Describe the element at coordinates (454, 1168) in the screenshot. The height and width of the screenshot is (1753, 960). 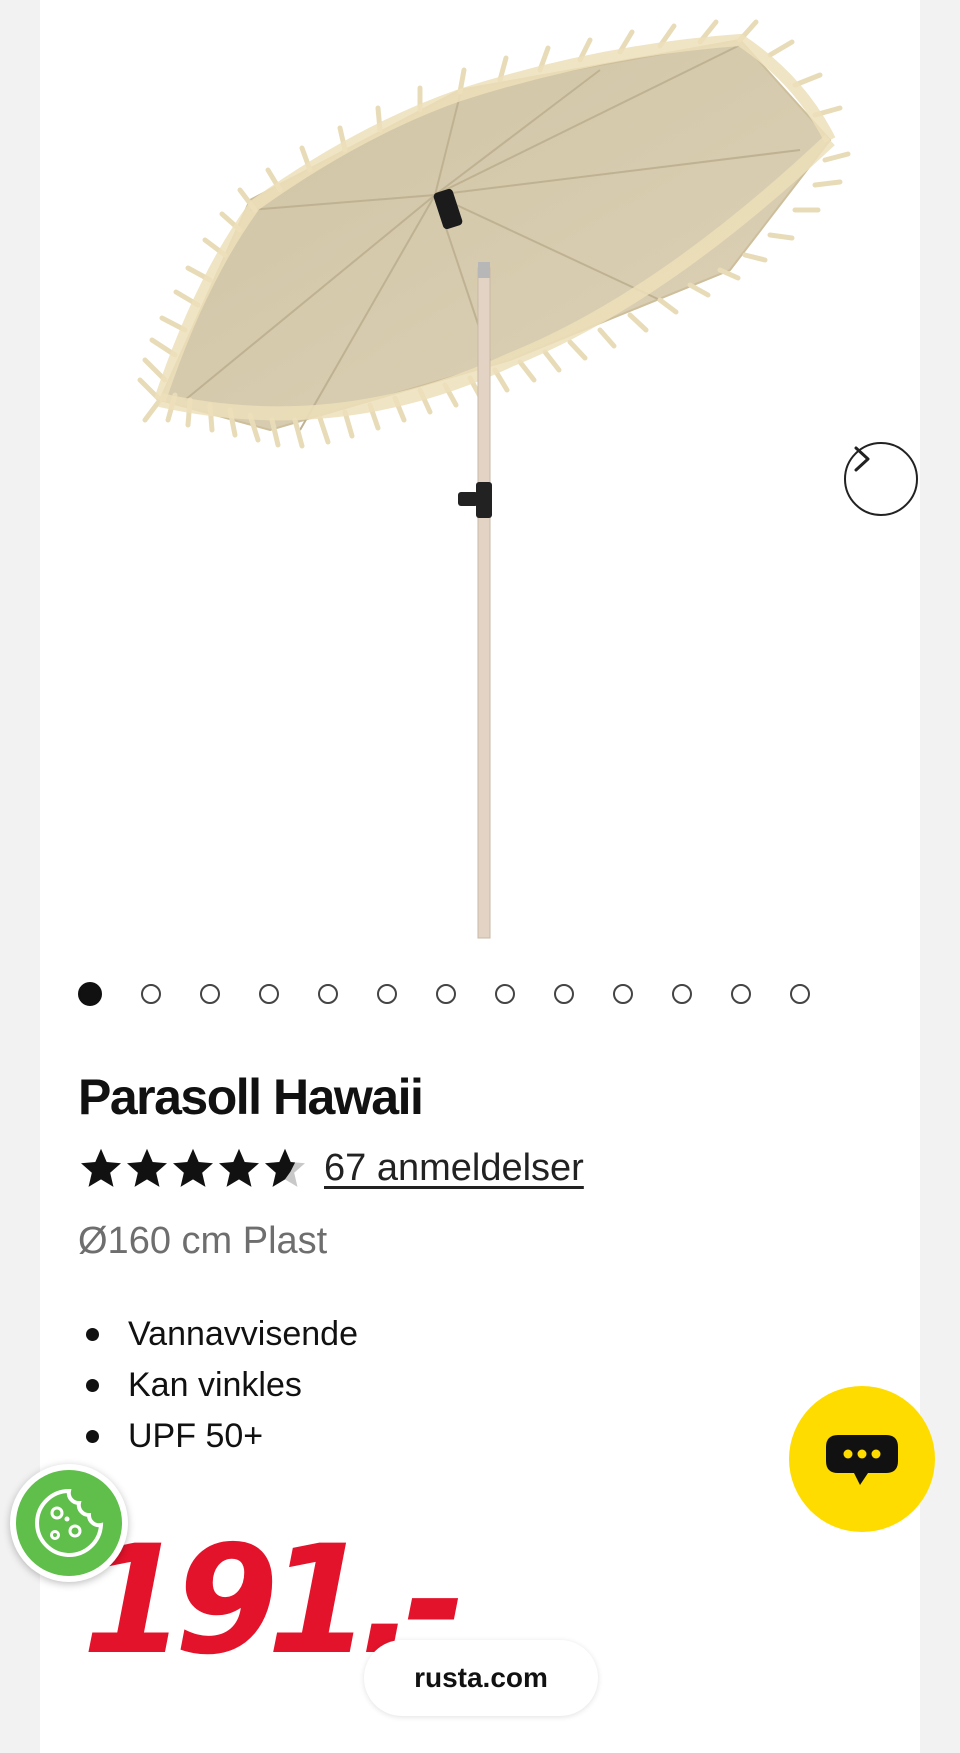
I see `reviews-link: 67 anmeldelser` at that location.